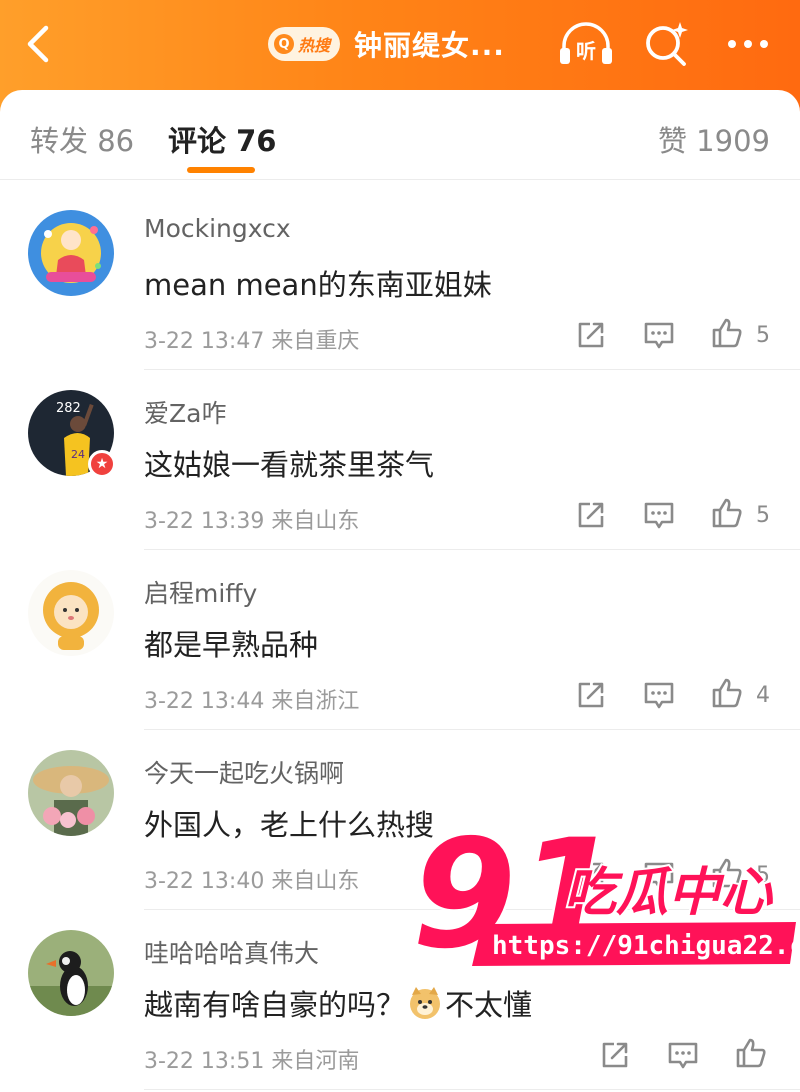 The height and width of the screenshot is (1092, 800). What do you see at coordinates (425, 1003) in the screenshot?
I see `doge-emoji-icon` at bounding box center [425, 1003].